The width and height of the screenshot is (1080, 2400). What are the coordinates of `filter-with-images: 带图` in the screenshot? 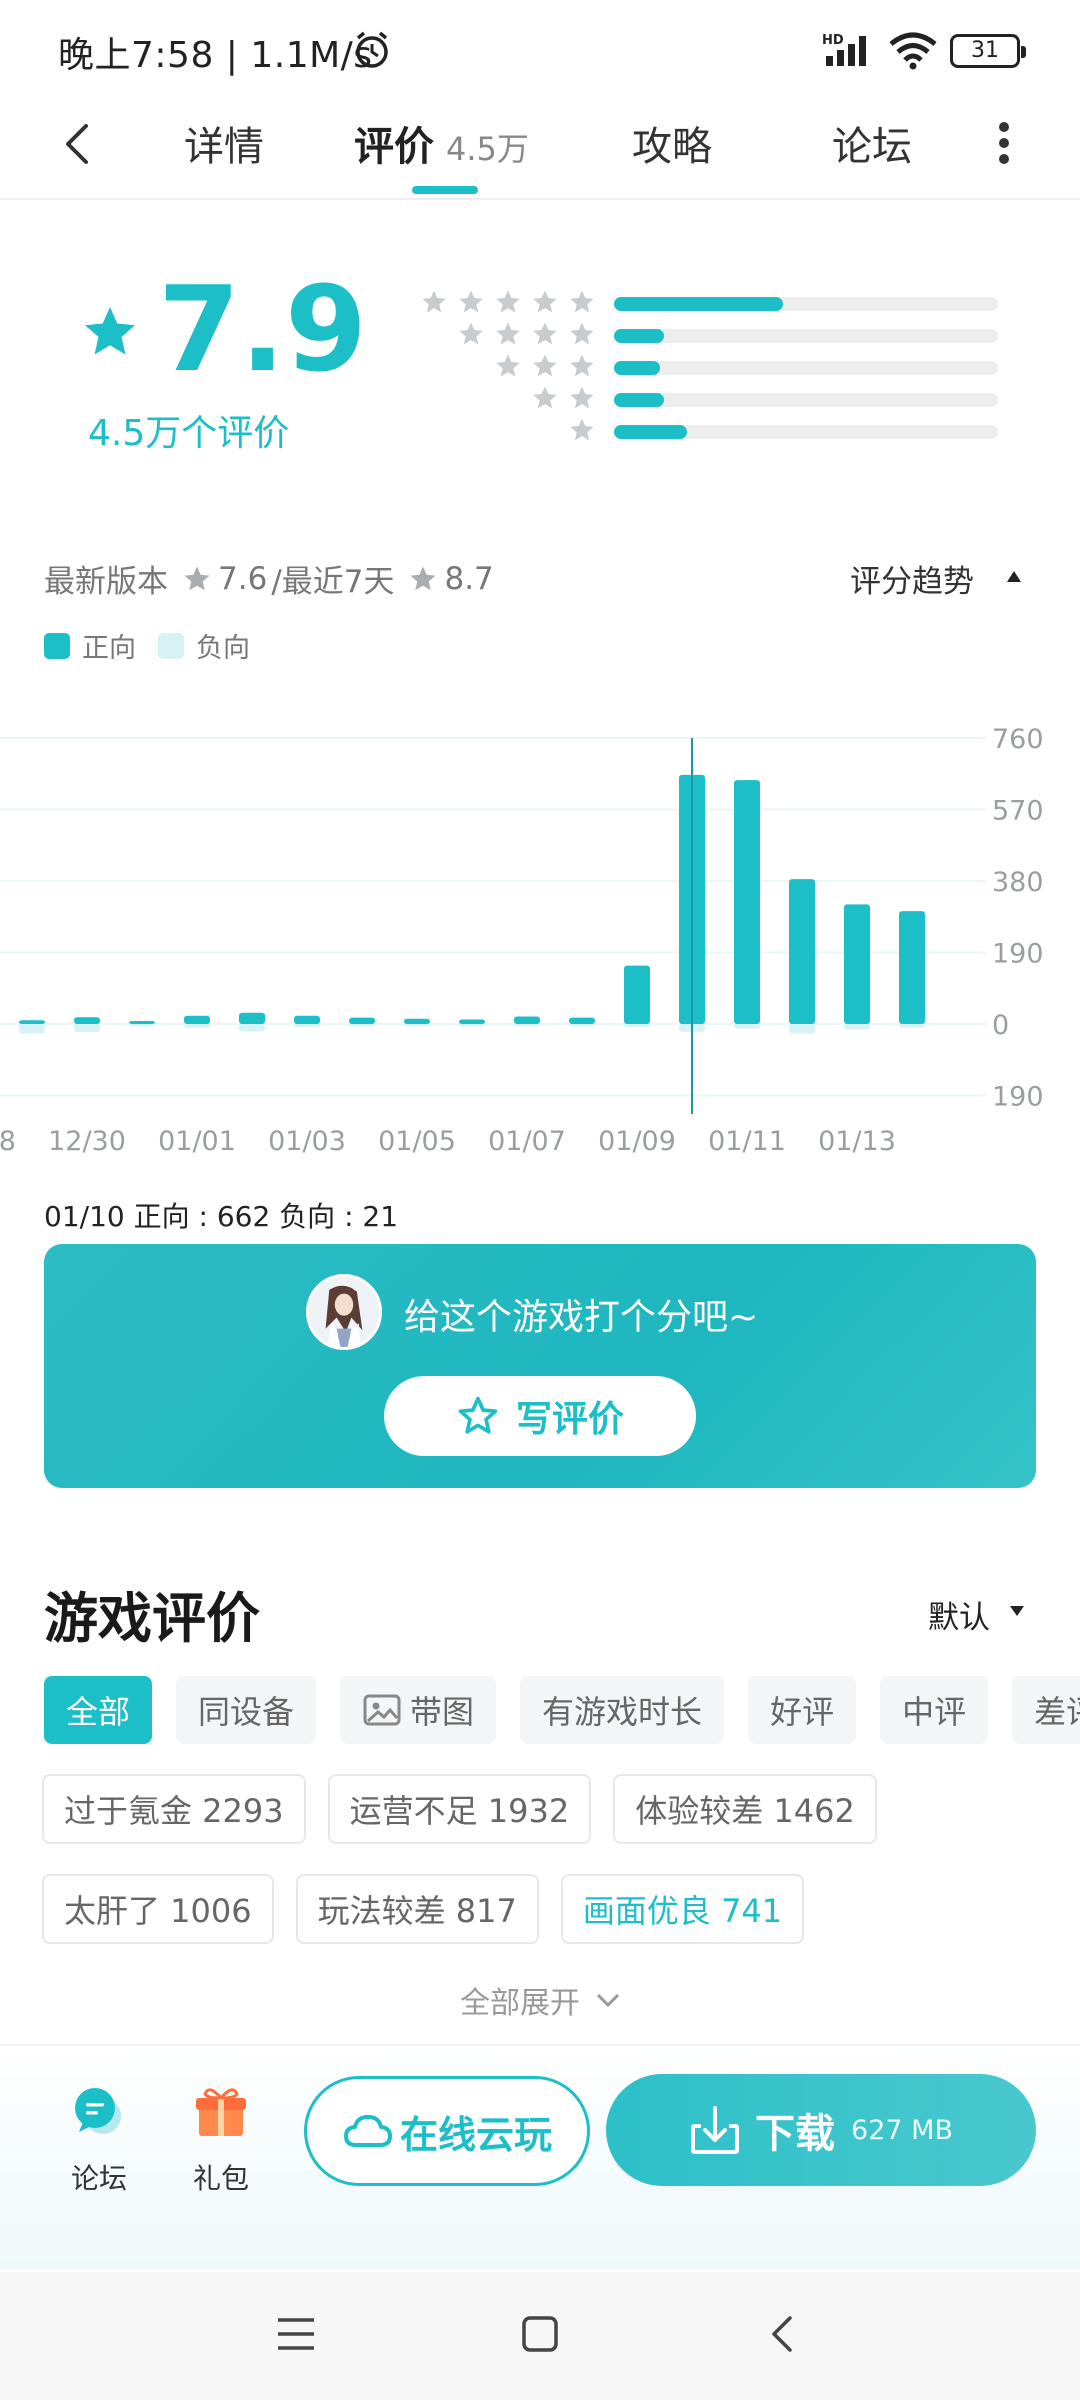 It's located at (418, 1710).